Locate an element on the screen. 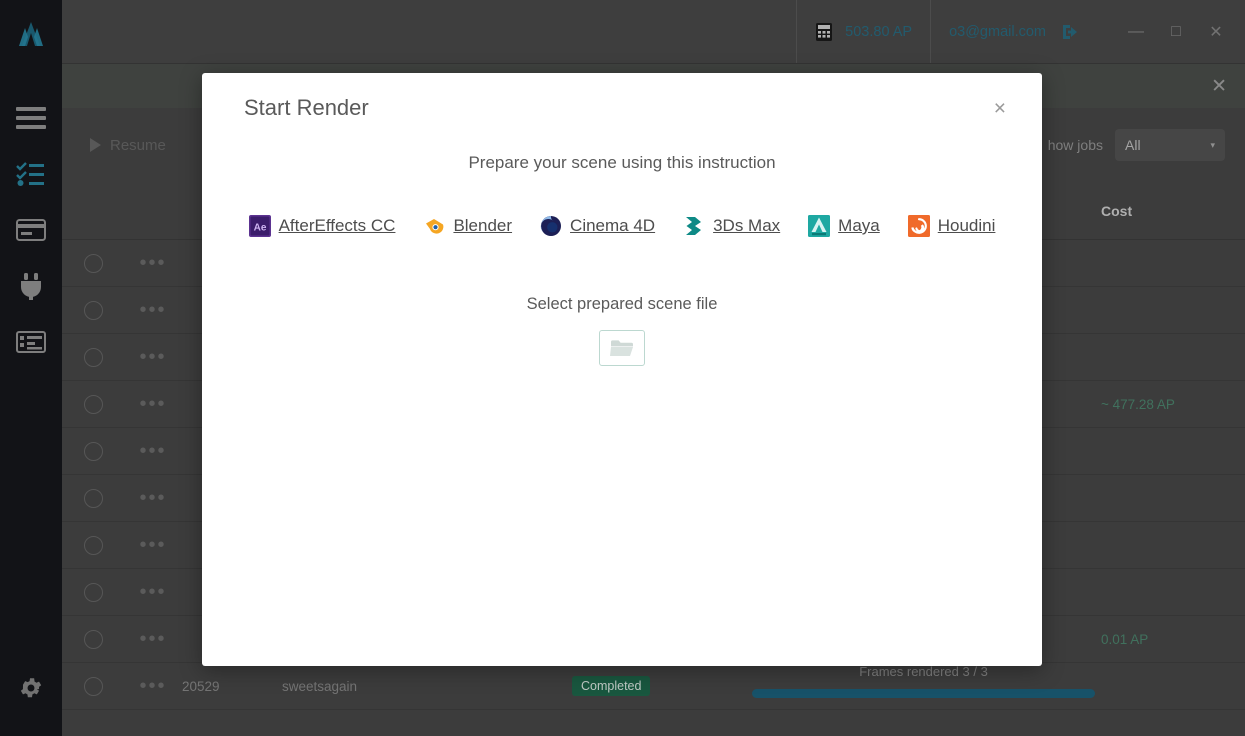 This screenshot has height=736, width=1245. app-link-cinema4d: Cinema 4D is located at coordinates (597, 226).